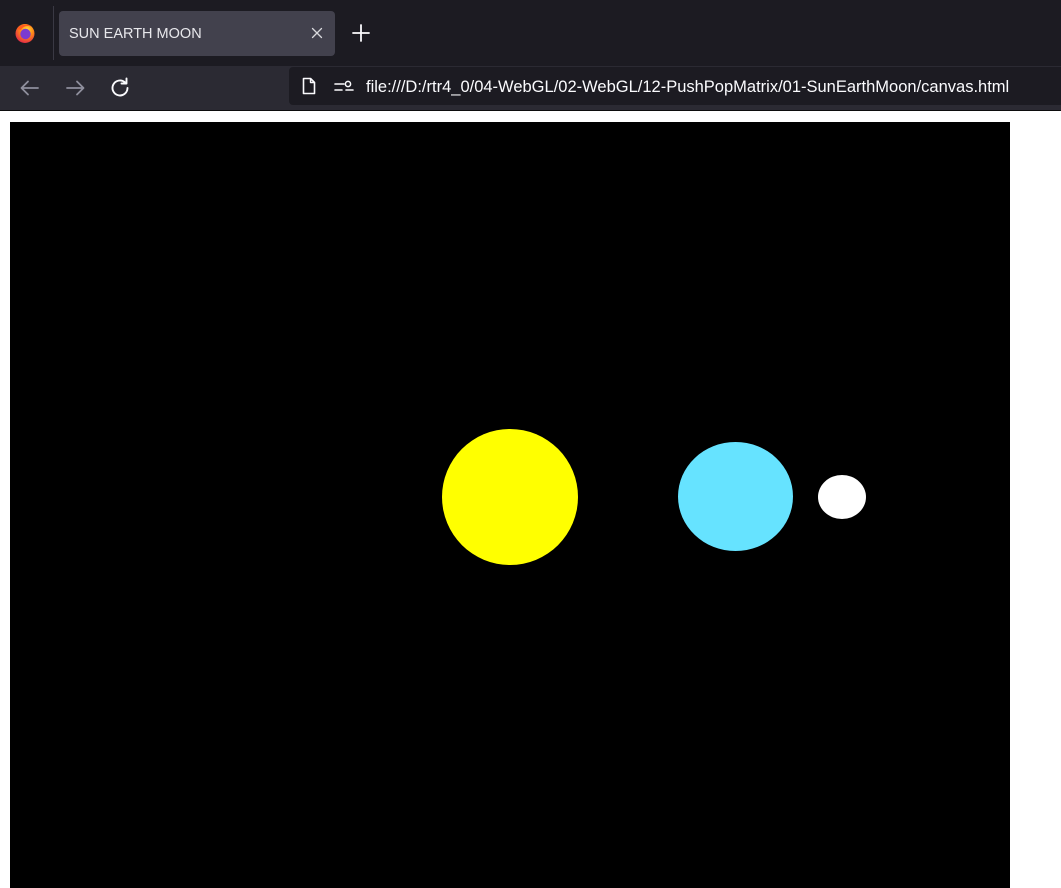 The width and height of the screenshot is (1061, 888). Describe the element at coordinates (530, 33) in the screenshot. I see `tab-strip: SUN EARTH MOON` at that location.